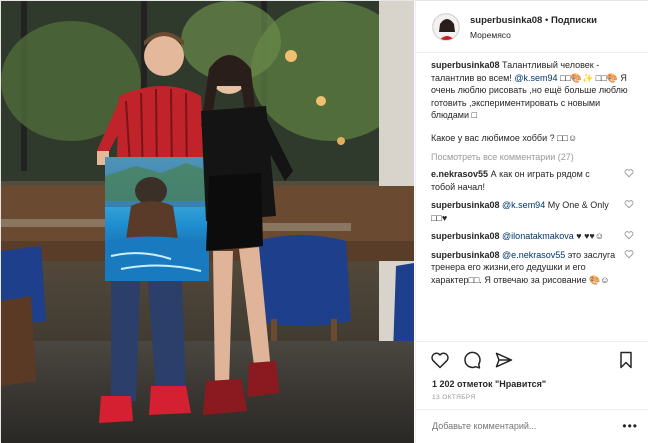 This screenshot has width=648, height=443. I want to click on action-bar, so click(532, 359).